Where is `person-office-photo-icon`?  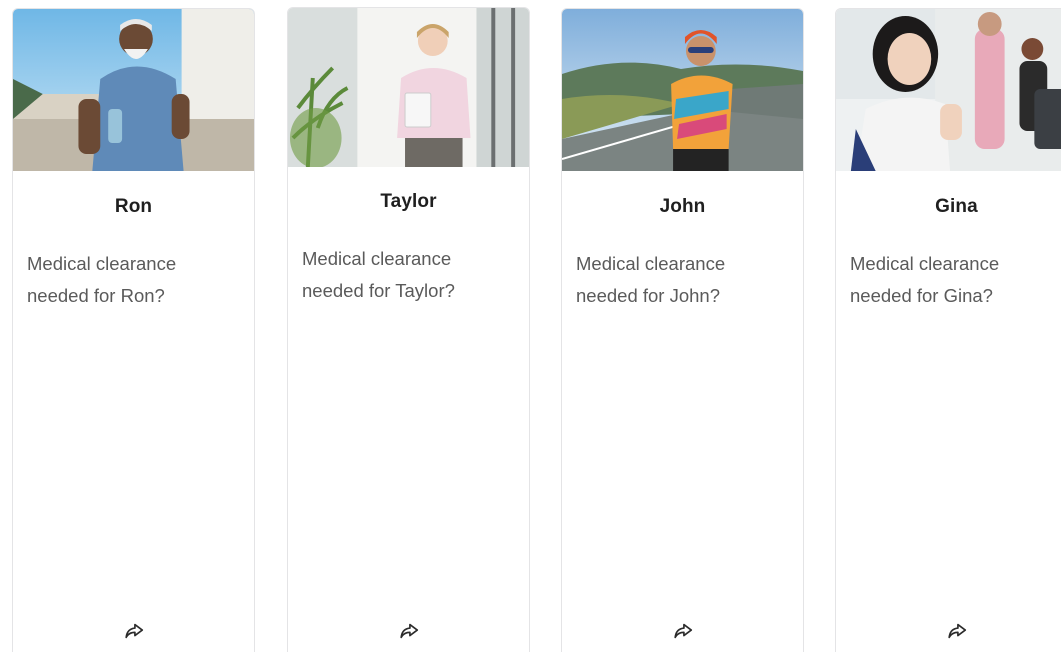 person-office-photo-icon is located at coordinates (408, 87).